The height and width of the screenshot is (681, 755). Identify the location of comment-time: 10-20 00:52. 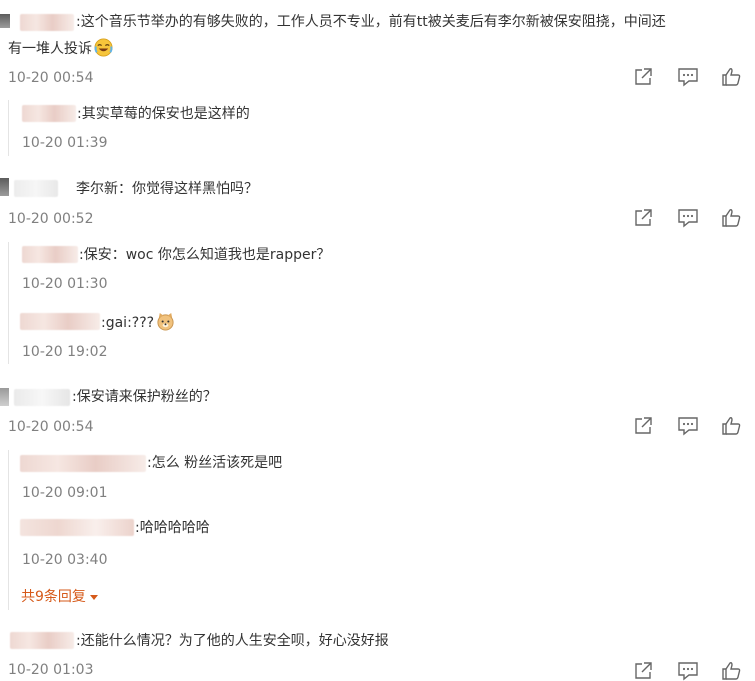
(51, 219).